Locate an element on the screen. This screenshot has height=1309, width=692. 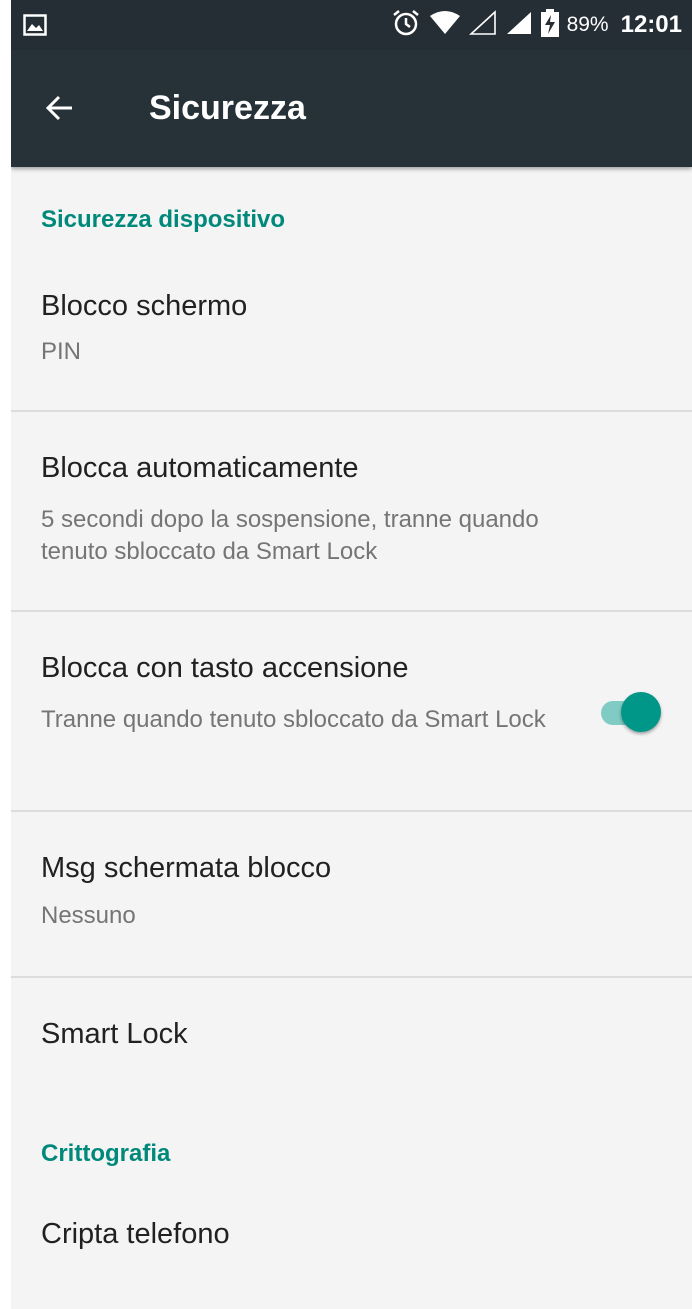
setting-title: Blocca con tasto accensione is located at coordinates (225, 668).